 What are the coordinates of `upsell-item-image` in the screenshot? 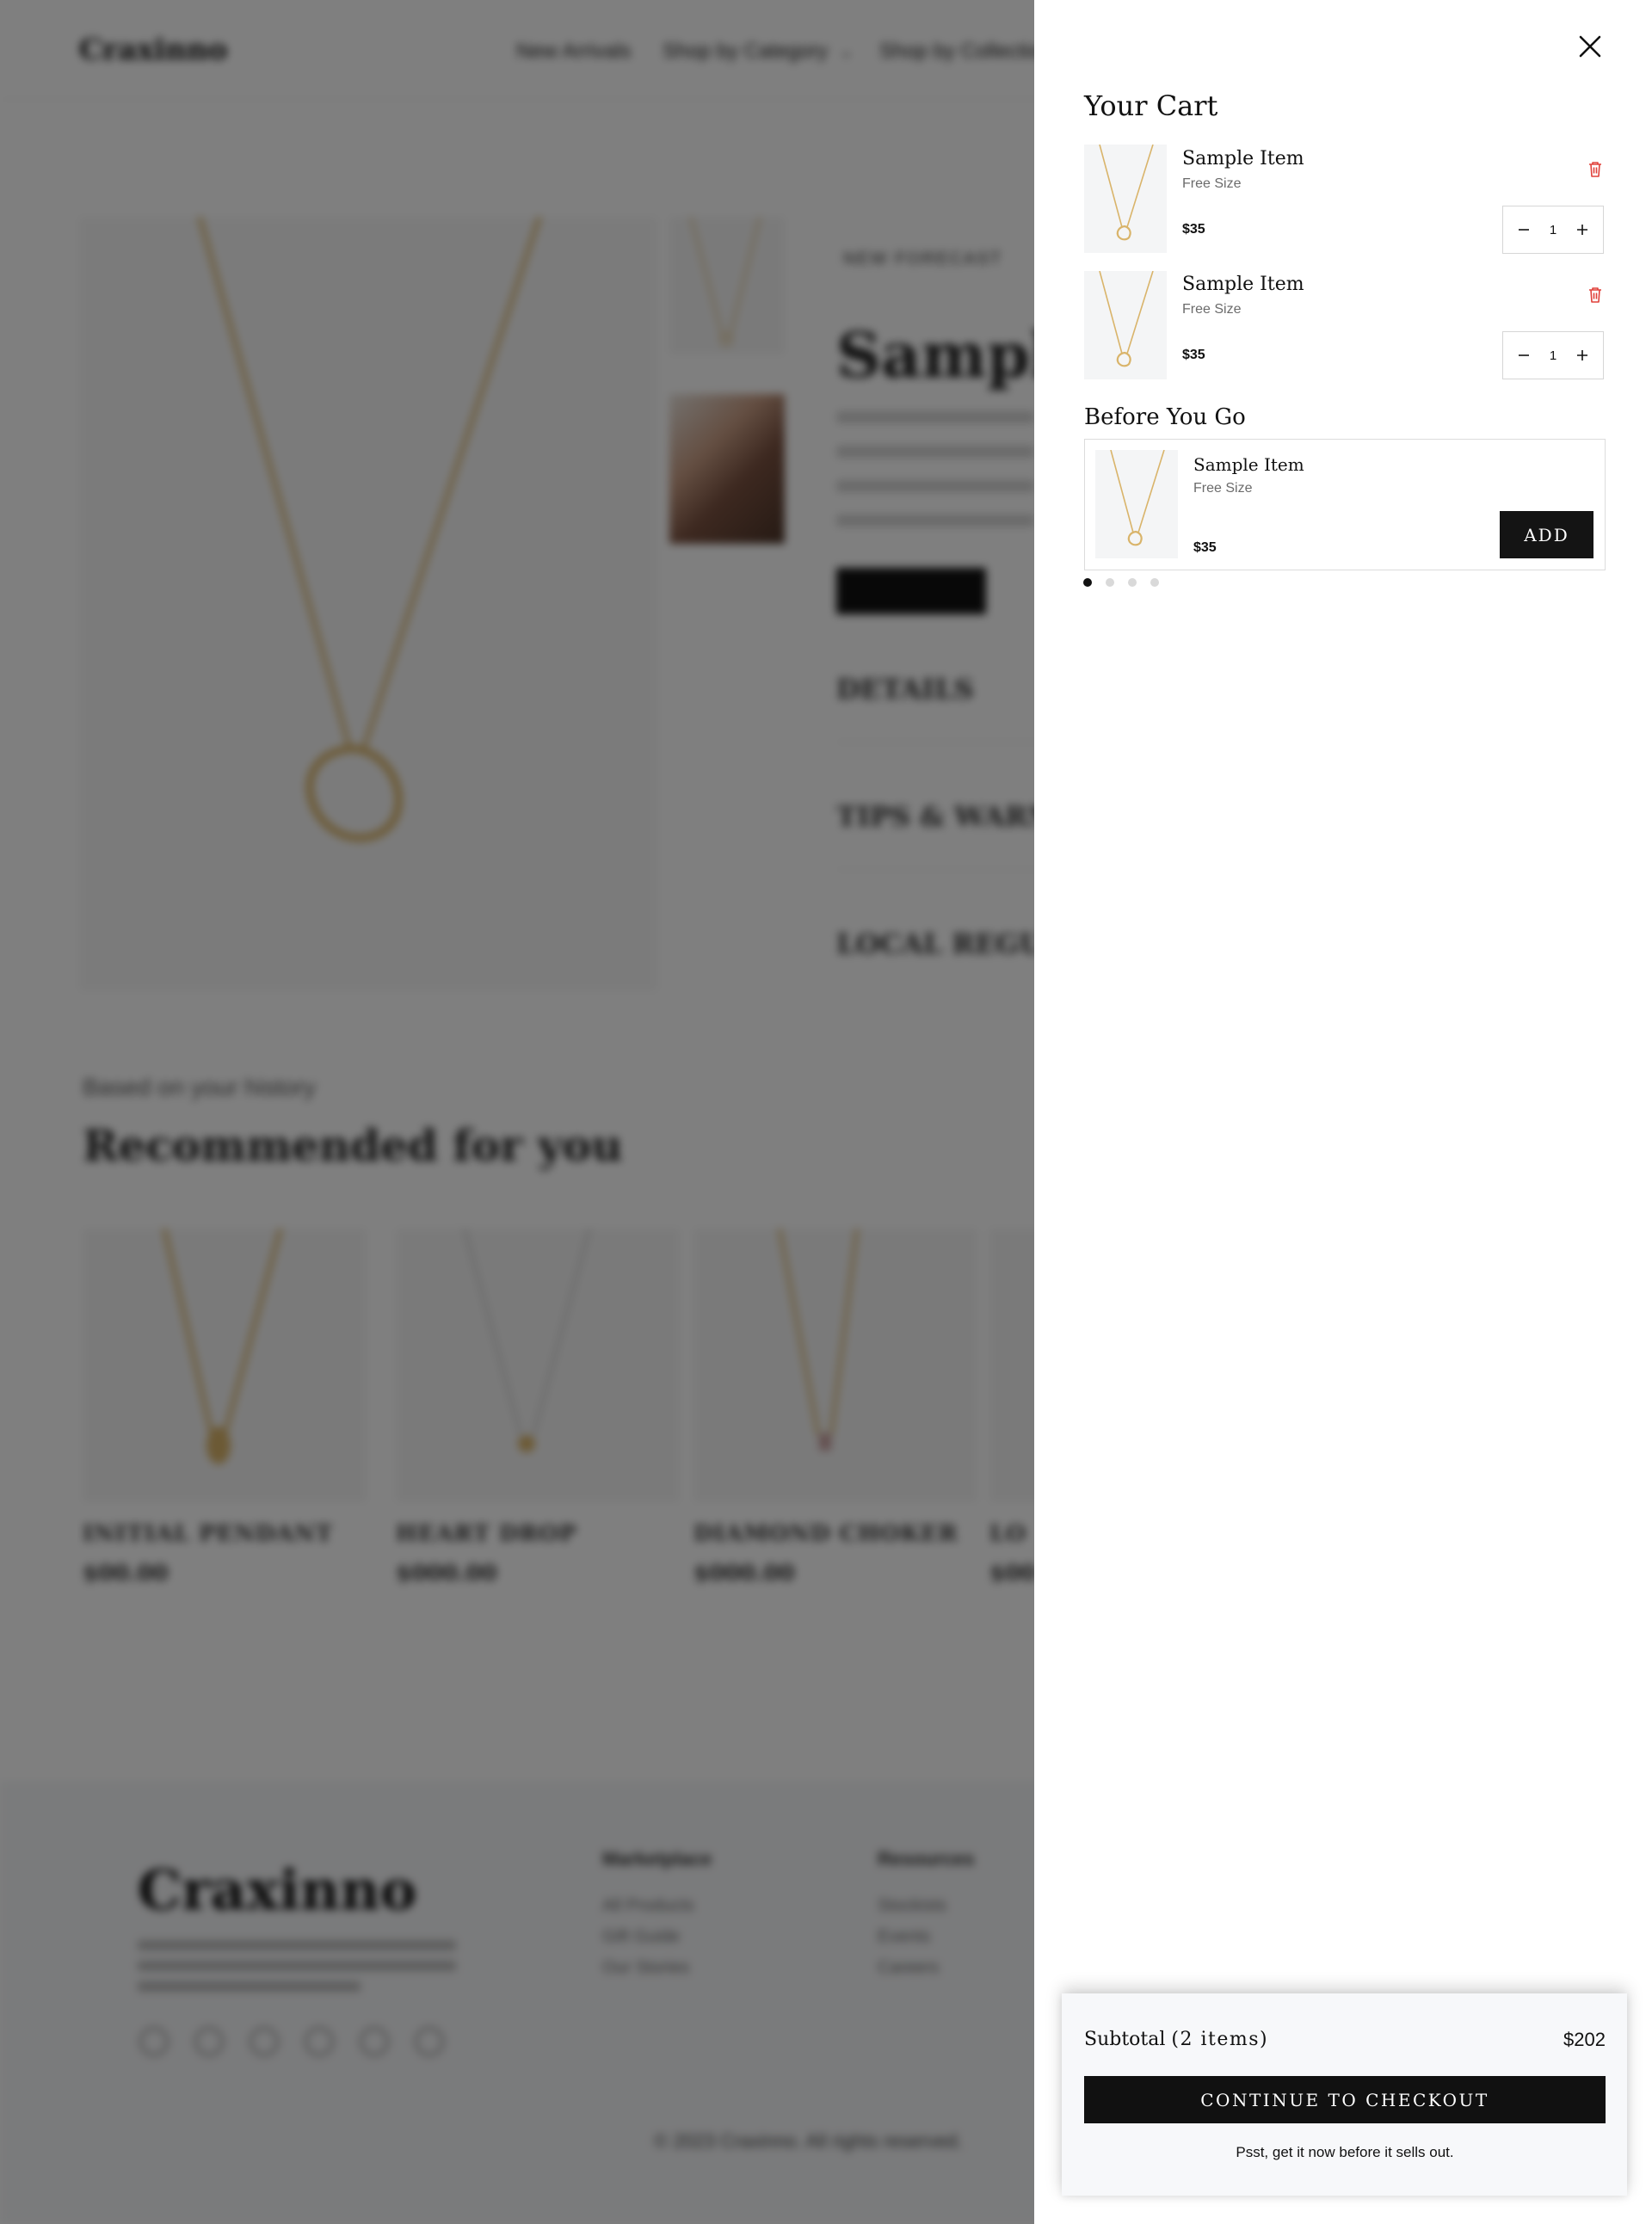 It's located at (1136, 504).